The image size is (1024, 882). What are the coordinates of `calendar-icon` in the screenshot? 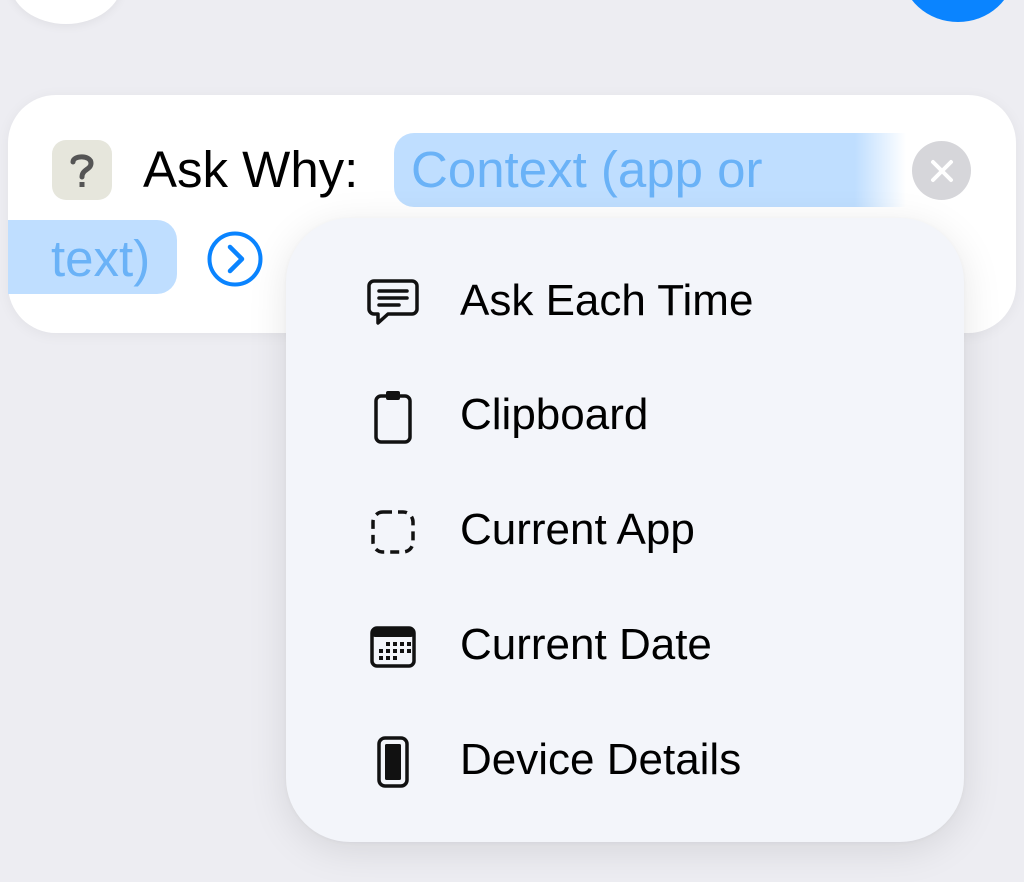 It's located at (393, 647).